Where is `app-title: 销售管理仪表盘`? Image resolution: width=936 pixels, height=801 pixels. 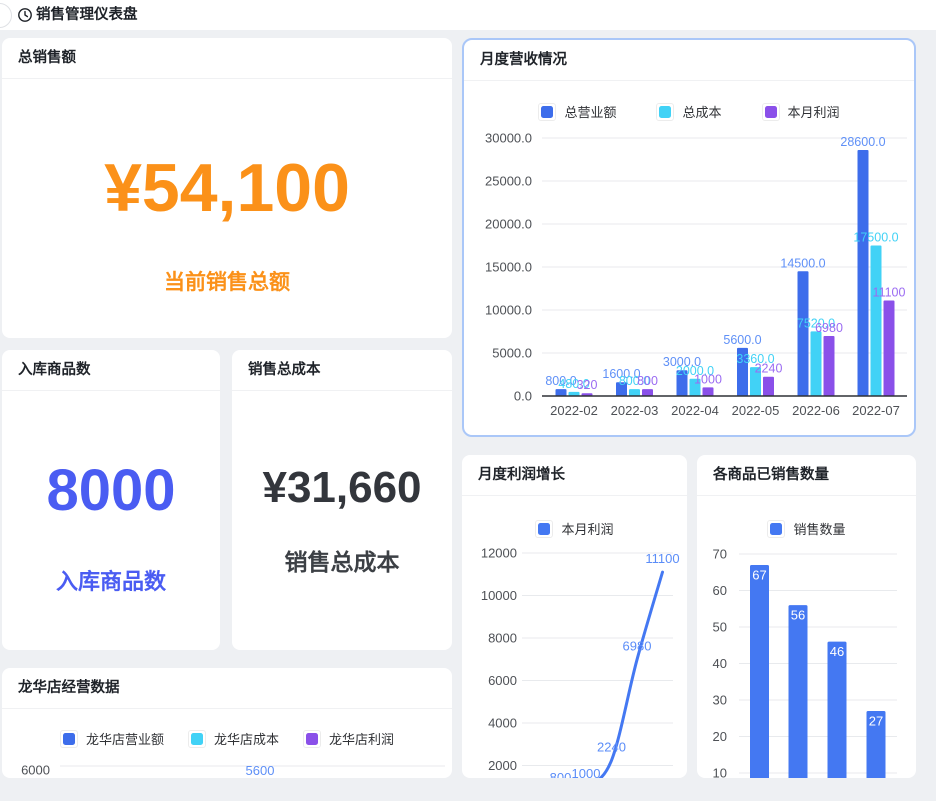
app-title: 销售管理仪表盘 is located at coordinates (87, 15).